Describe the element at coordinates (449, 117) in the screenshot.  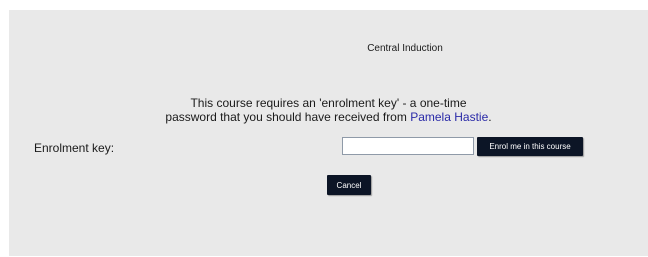
I see `teacher-name-link: Pamela Hastie` at that location.